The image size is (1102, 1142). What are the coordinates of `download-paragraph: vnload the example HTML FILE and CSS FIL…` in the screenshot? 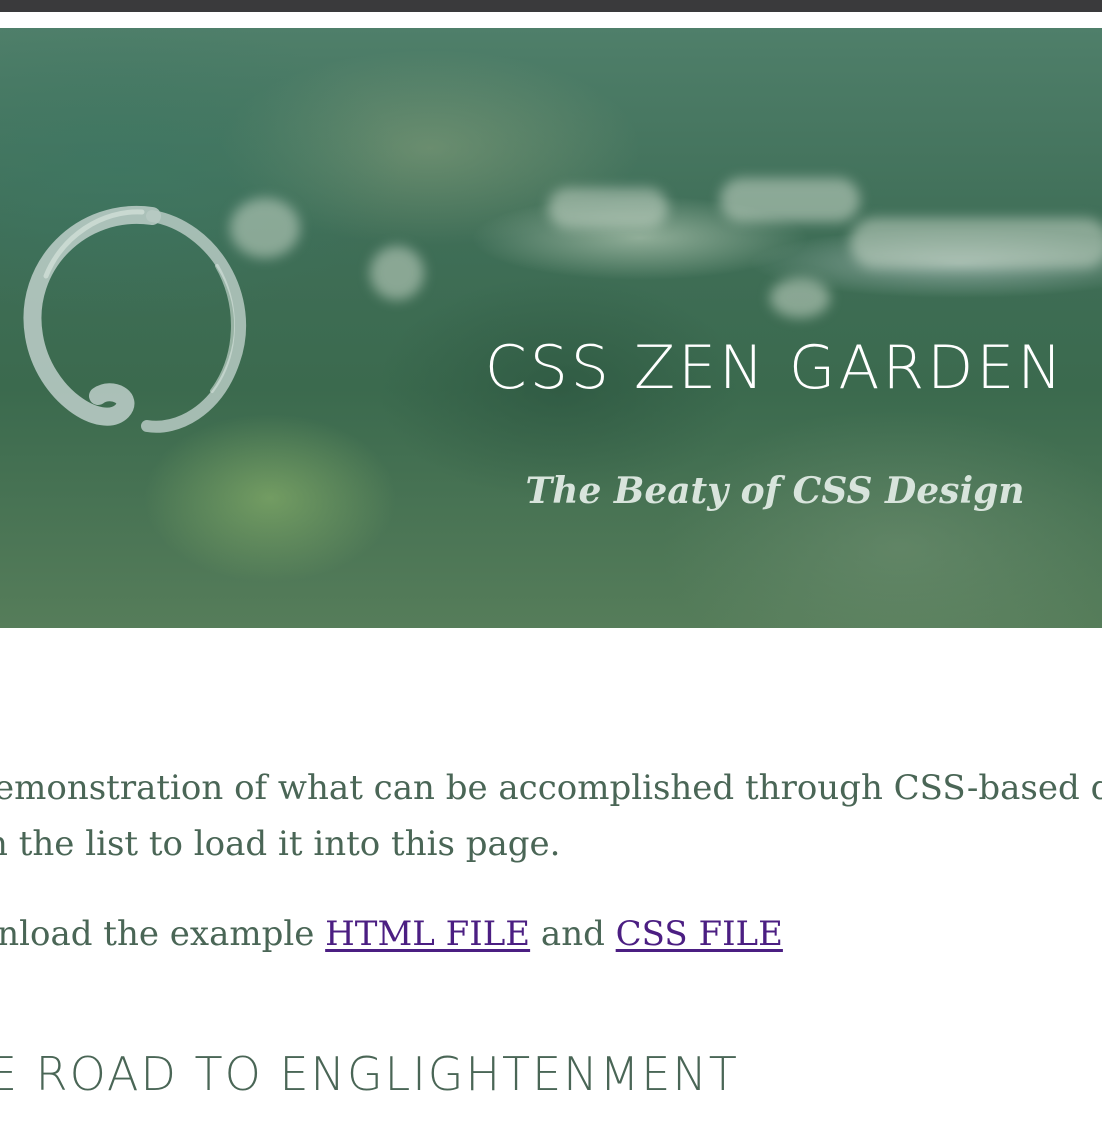 It's located at (391, 934).